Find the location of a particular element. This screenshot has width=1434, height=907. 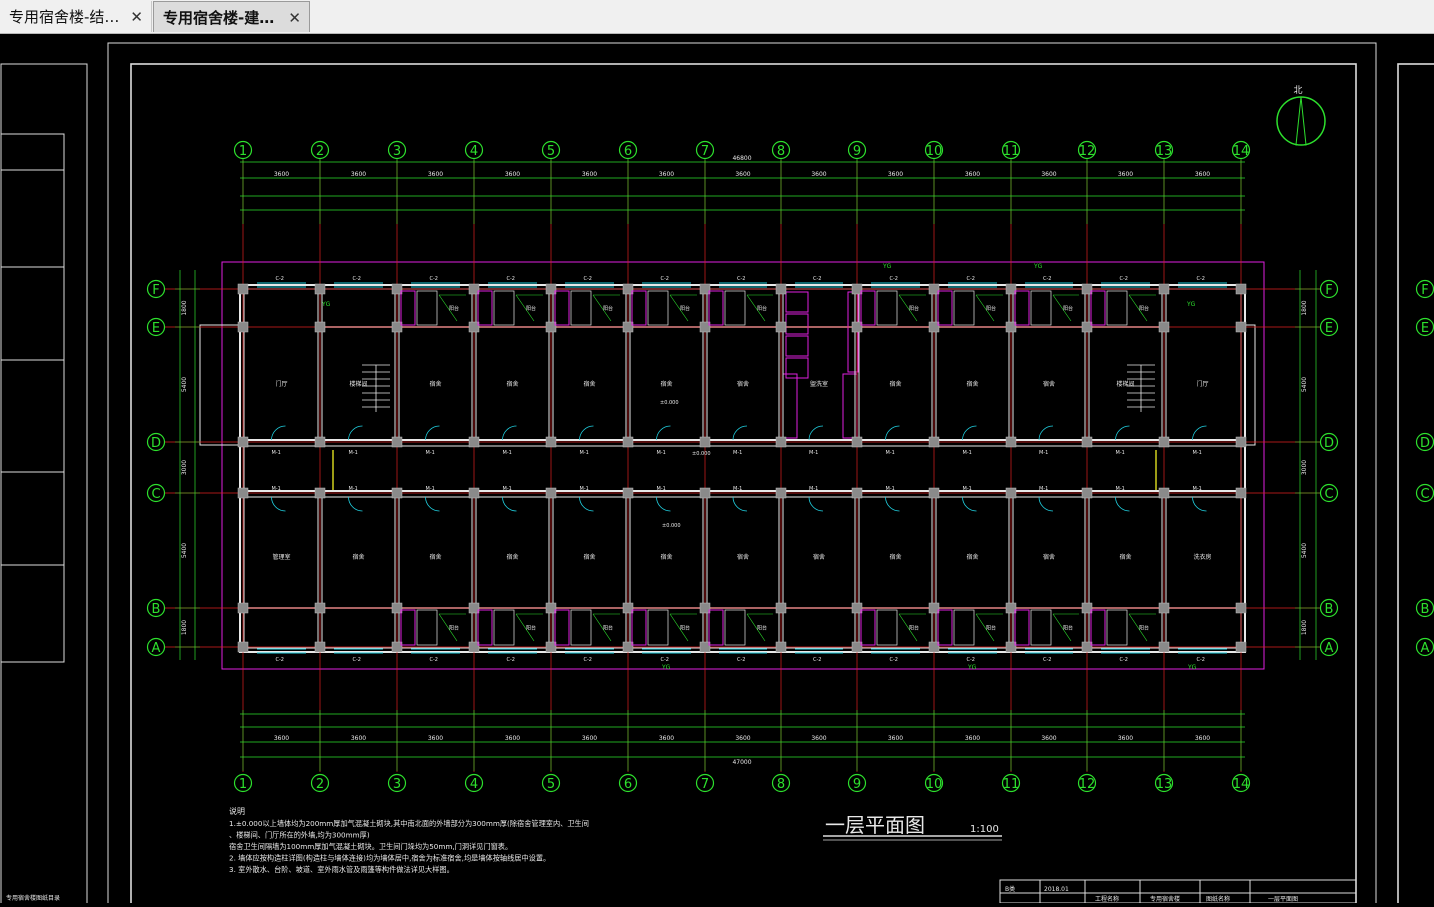

axis-label-8: 8 is located at coordinates (781, 784).